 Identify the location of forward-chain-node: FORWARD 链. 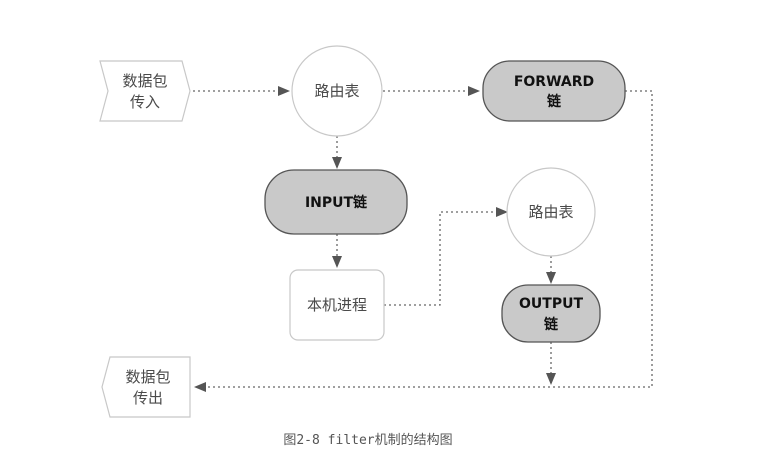
(554, 91).